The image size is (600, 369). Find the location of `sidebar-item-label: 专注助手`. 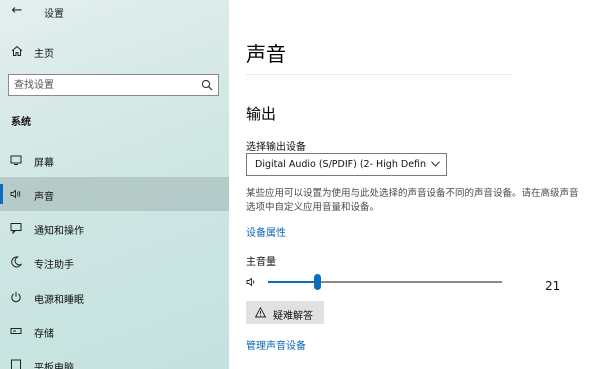

sidebar-item-label: 专注助手 is located at coordinates (54, 265).